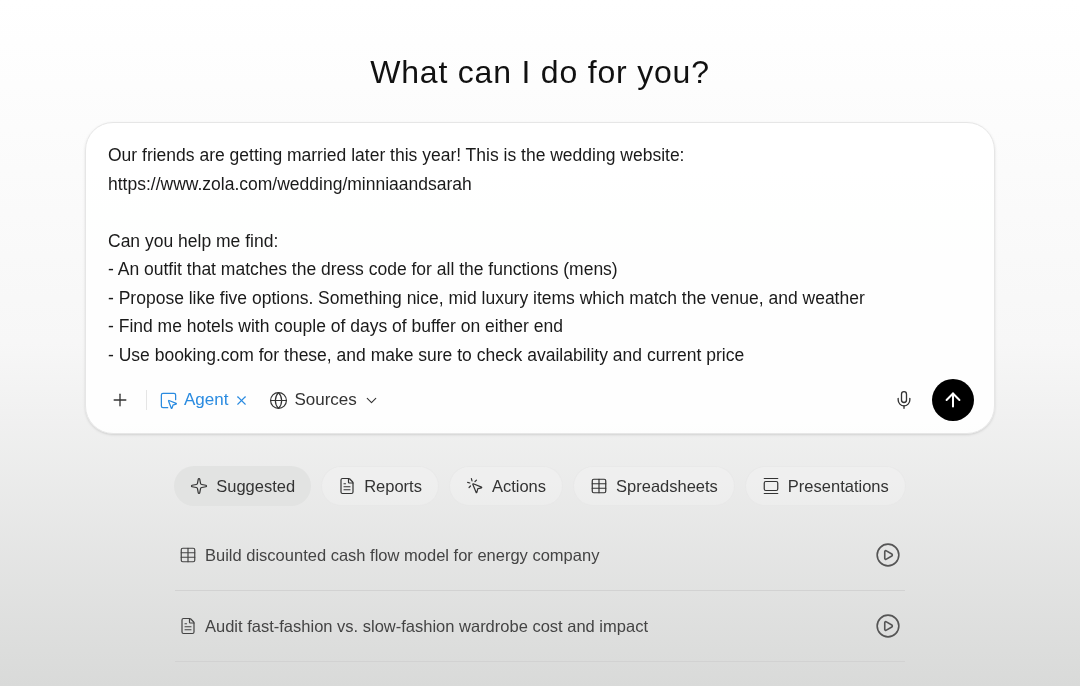  What do you see at coordinates (506, 486) in the screenshot?
I see `category-tab: Actions` at bounding box center [506, 486].